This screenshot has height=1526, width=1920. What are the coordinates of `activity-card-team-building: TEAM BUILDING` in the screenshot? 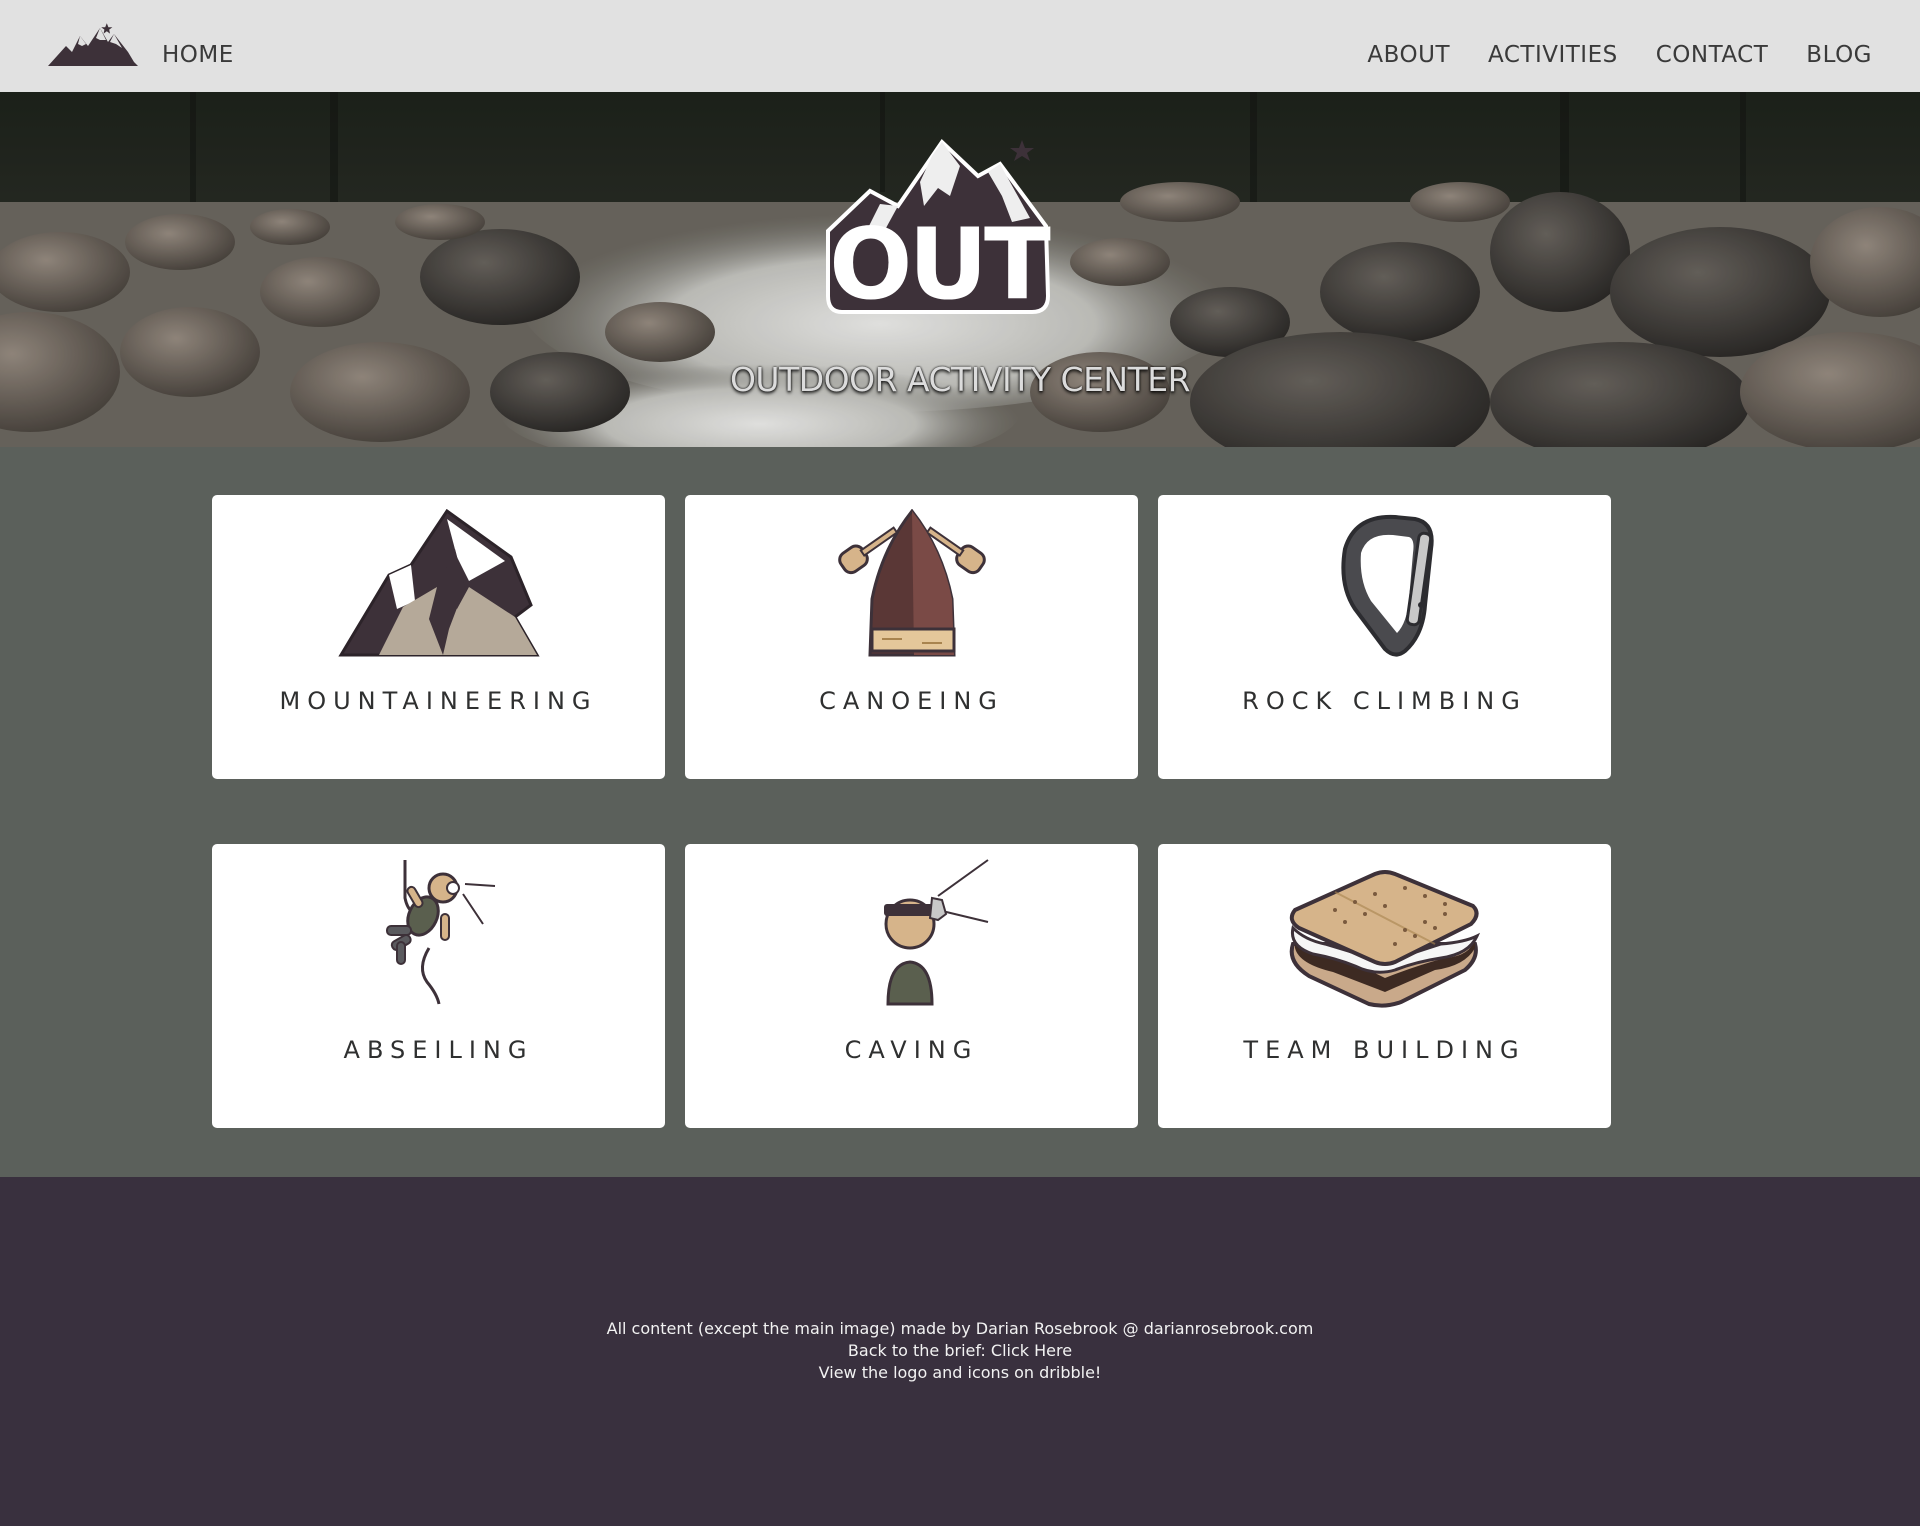 It's located at (1384, 986).